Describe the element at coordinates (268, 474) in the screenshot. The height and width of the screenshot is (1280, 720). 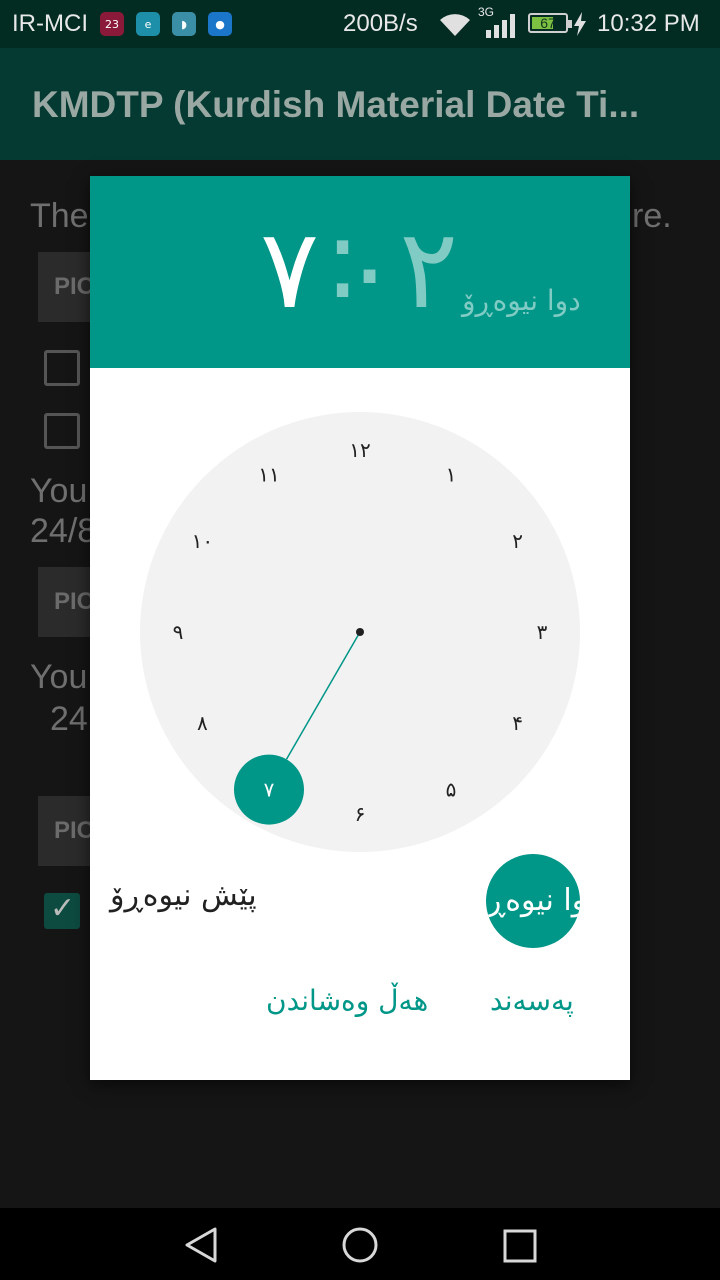
I see `clock-number: ۱۱` at that location.